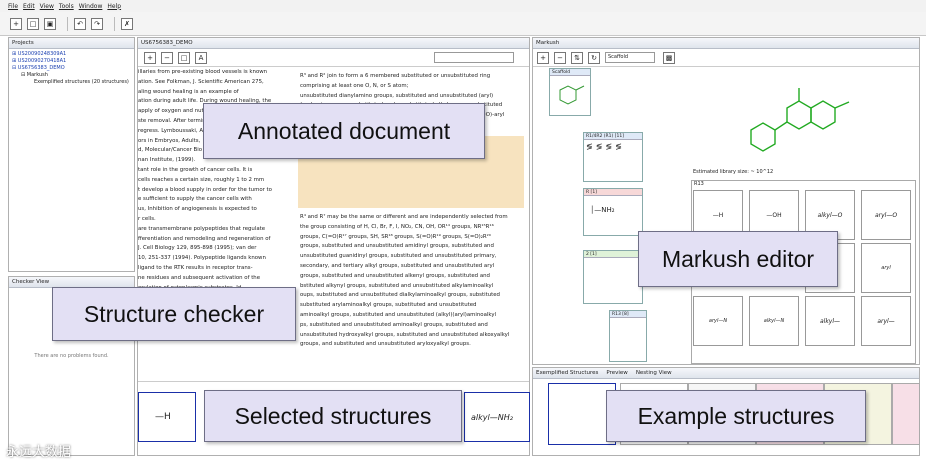 The width and height of the screenshot is (926, 468). I want to click on menu-tools: Tools, so click(66, 6).